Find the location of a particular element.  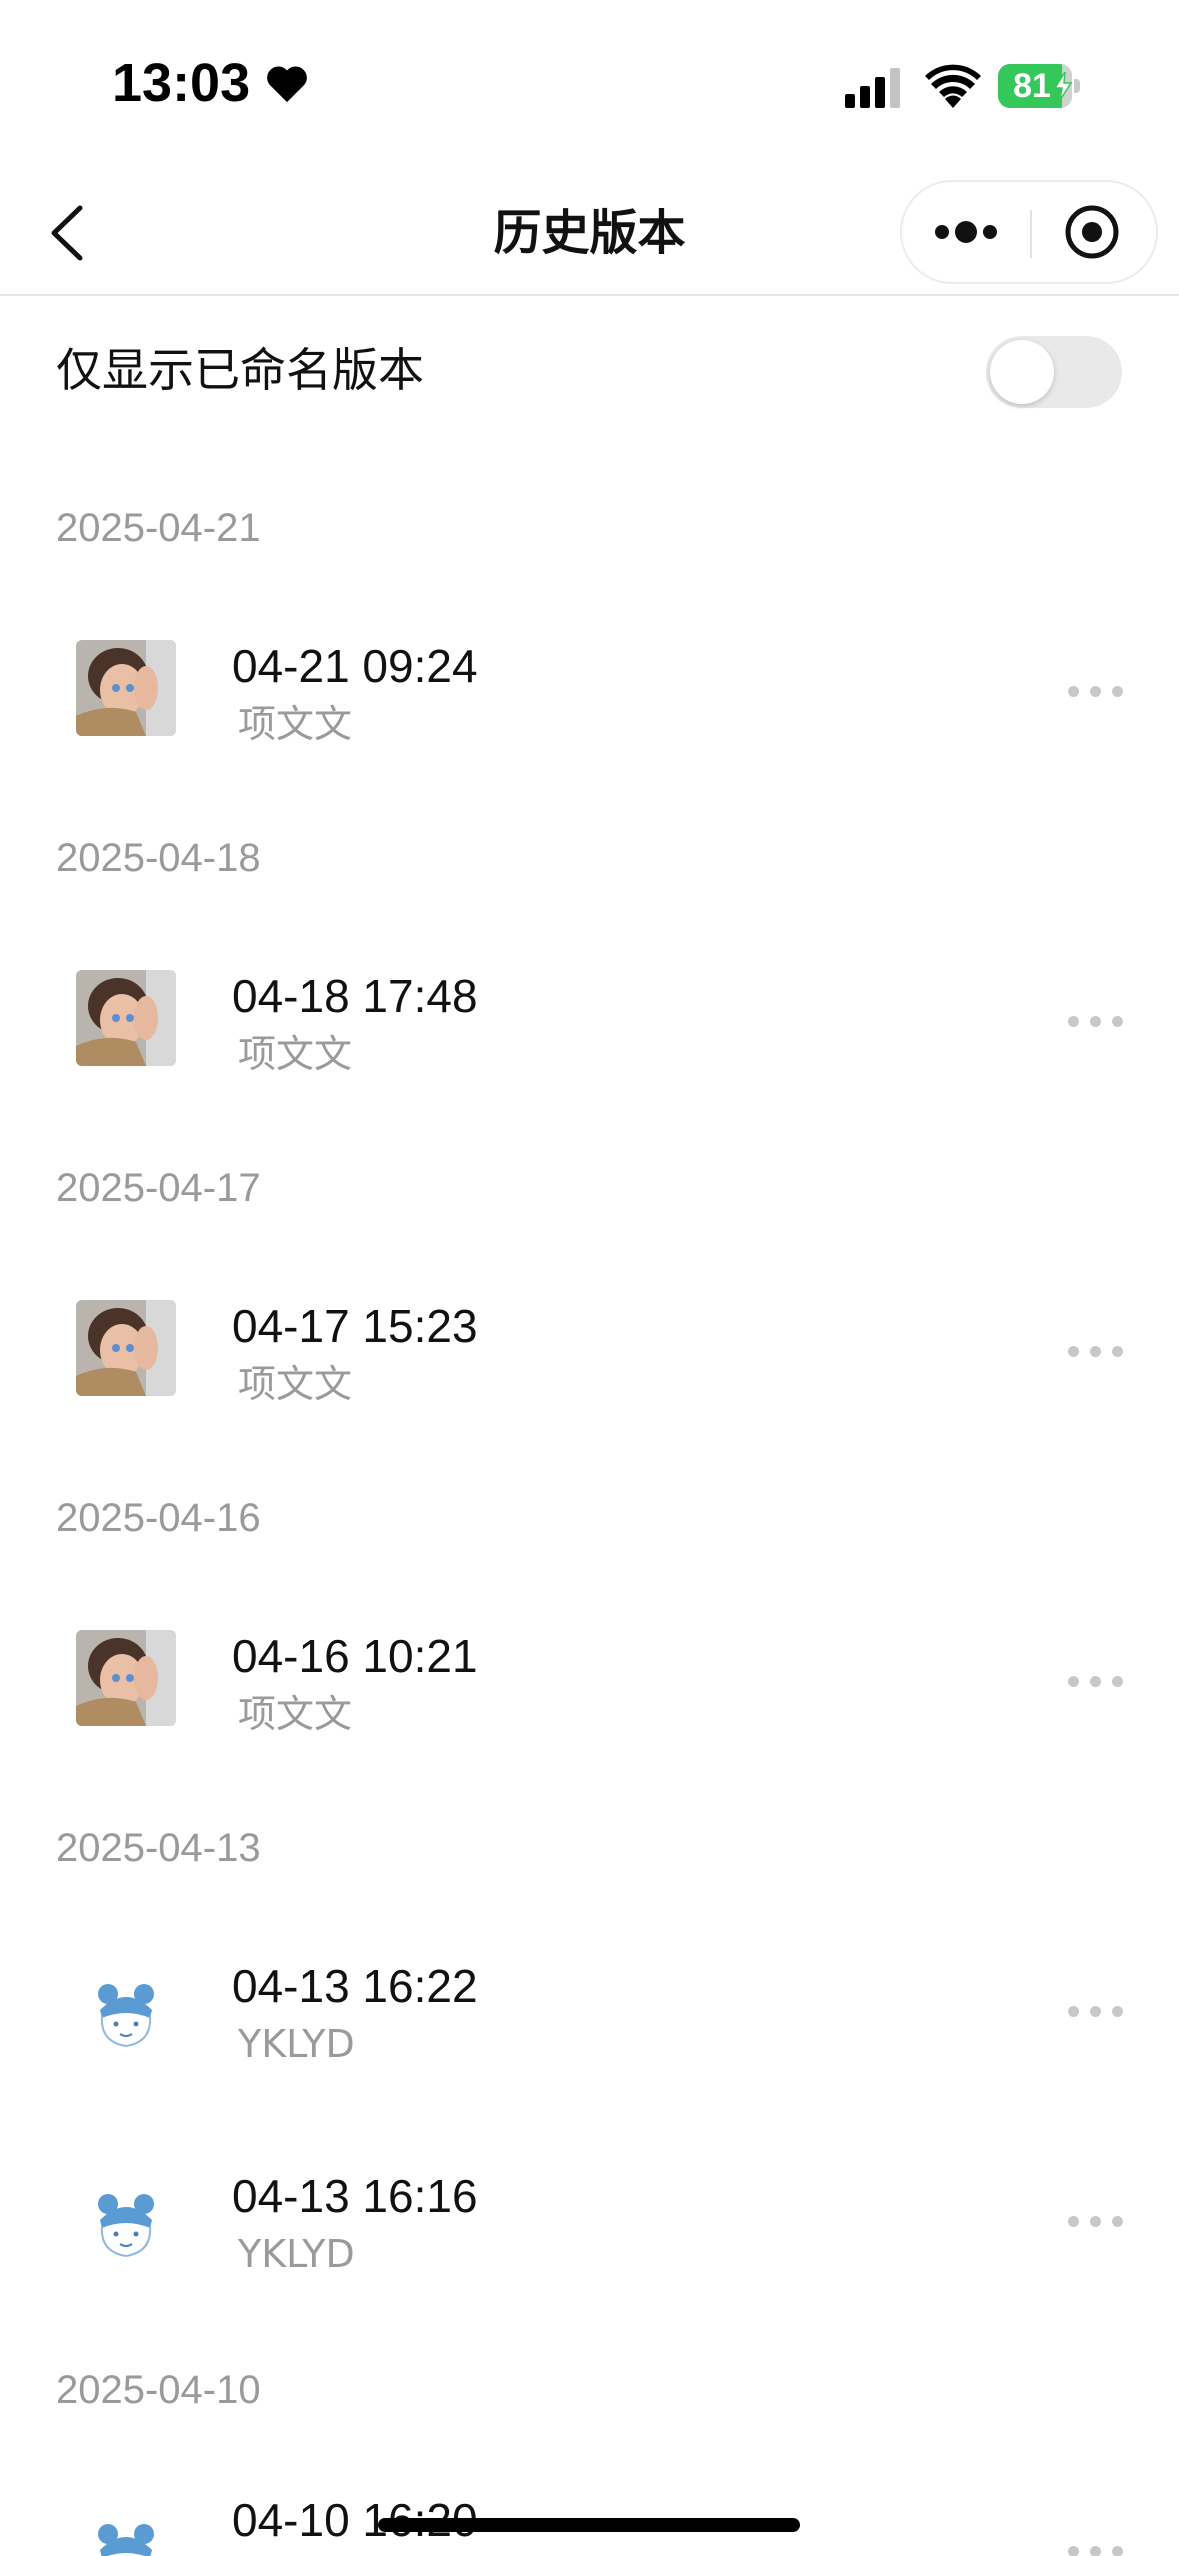

target-close-icon is located at coordinates (1092, 232).